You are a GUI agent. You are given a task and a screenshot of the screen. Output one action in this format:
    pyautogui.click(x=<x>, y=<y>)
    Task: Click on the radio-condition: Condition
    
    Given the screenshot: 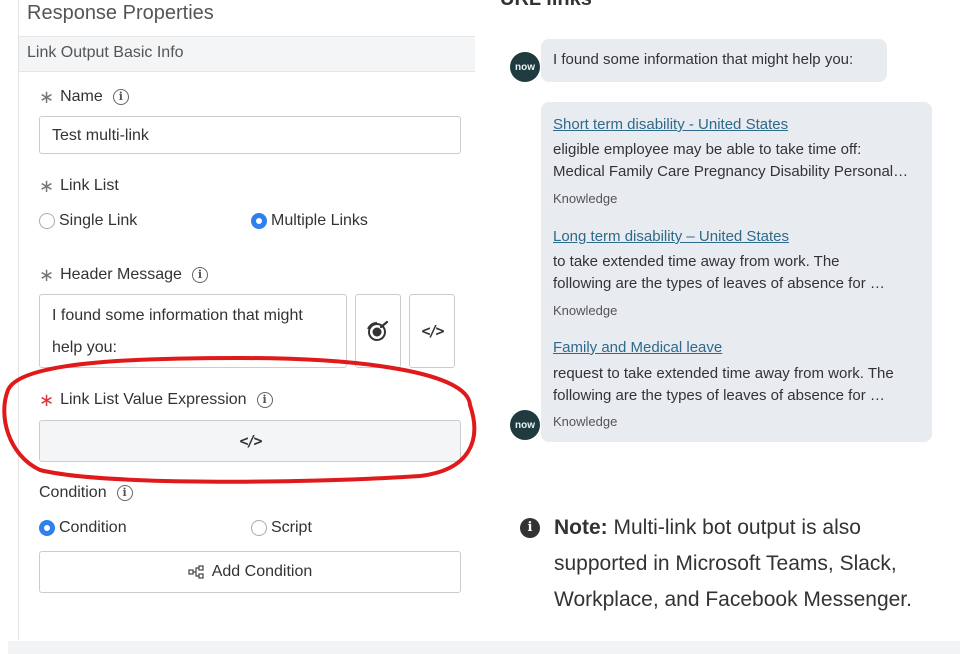 What is the action you would take?
    pyautogui.click(x=83, y=528)
    